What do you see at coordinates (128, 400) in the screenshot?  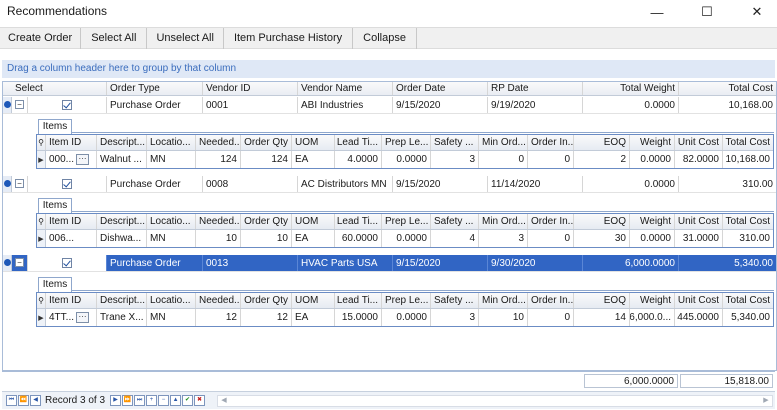 I see `next-page-icon: ⏩` at bounding box center [128, 400].